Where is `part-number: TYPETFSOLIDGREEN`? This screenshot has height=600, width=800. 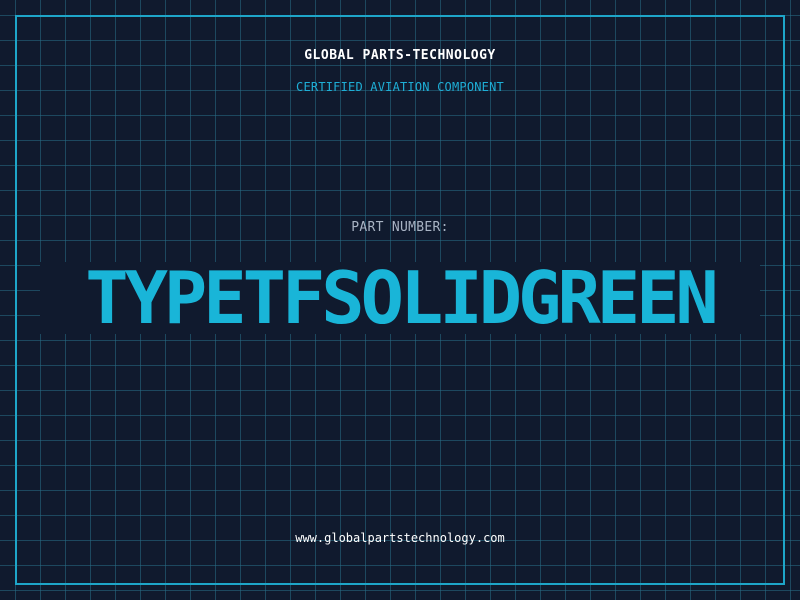
part-number: TYPETFSOLIDGREEN is located at coordinates (402, 298).